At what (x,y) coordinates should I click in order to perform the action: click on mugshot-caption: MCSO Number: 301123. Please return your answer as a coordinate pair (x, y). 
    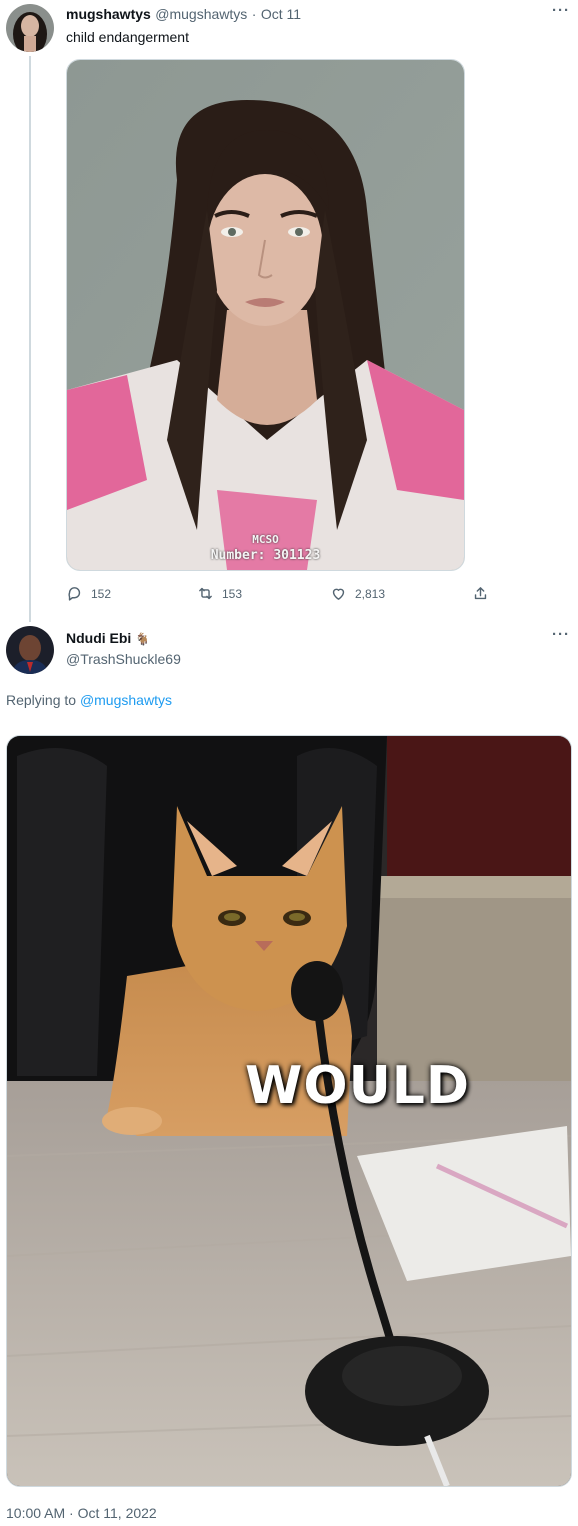
    Looking at the image, I should click on (265, 548).